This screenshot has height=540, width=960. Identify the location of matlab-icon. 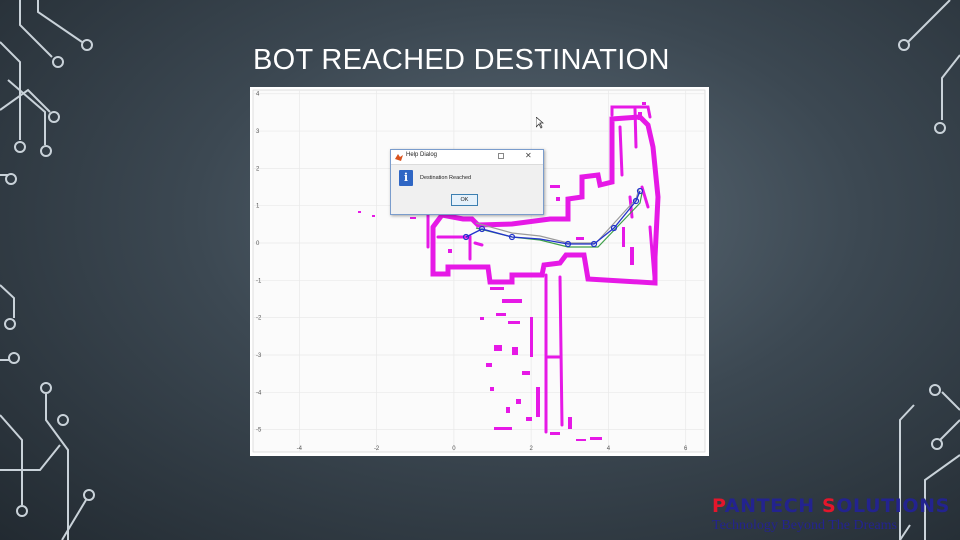
(399, 157).